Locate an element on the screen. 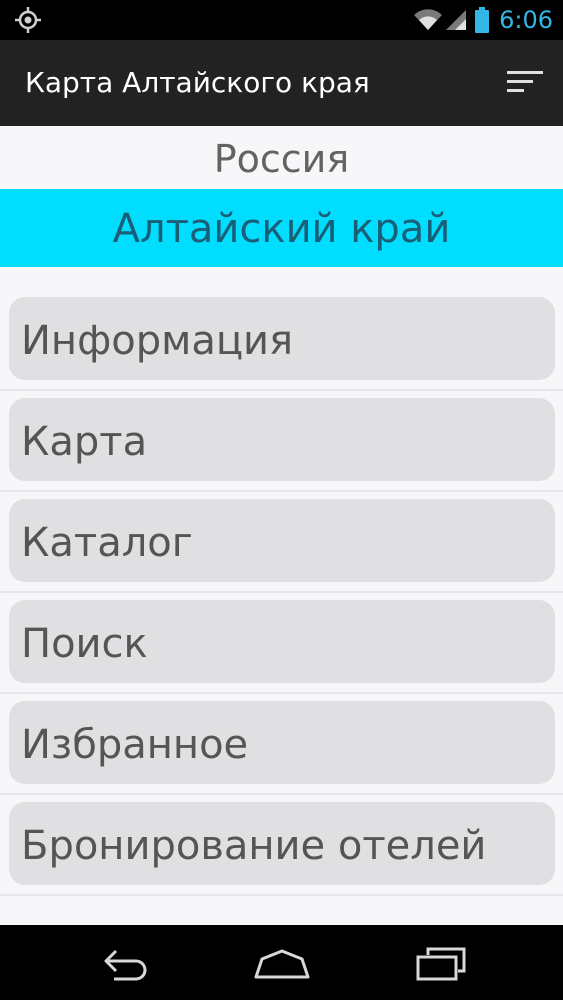 The width and height of the screenshot is (563, 1000). menu-item-label: Информация is located at coordinates (157, 341).